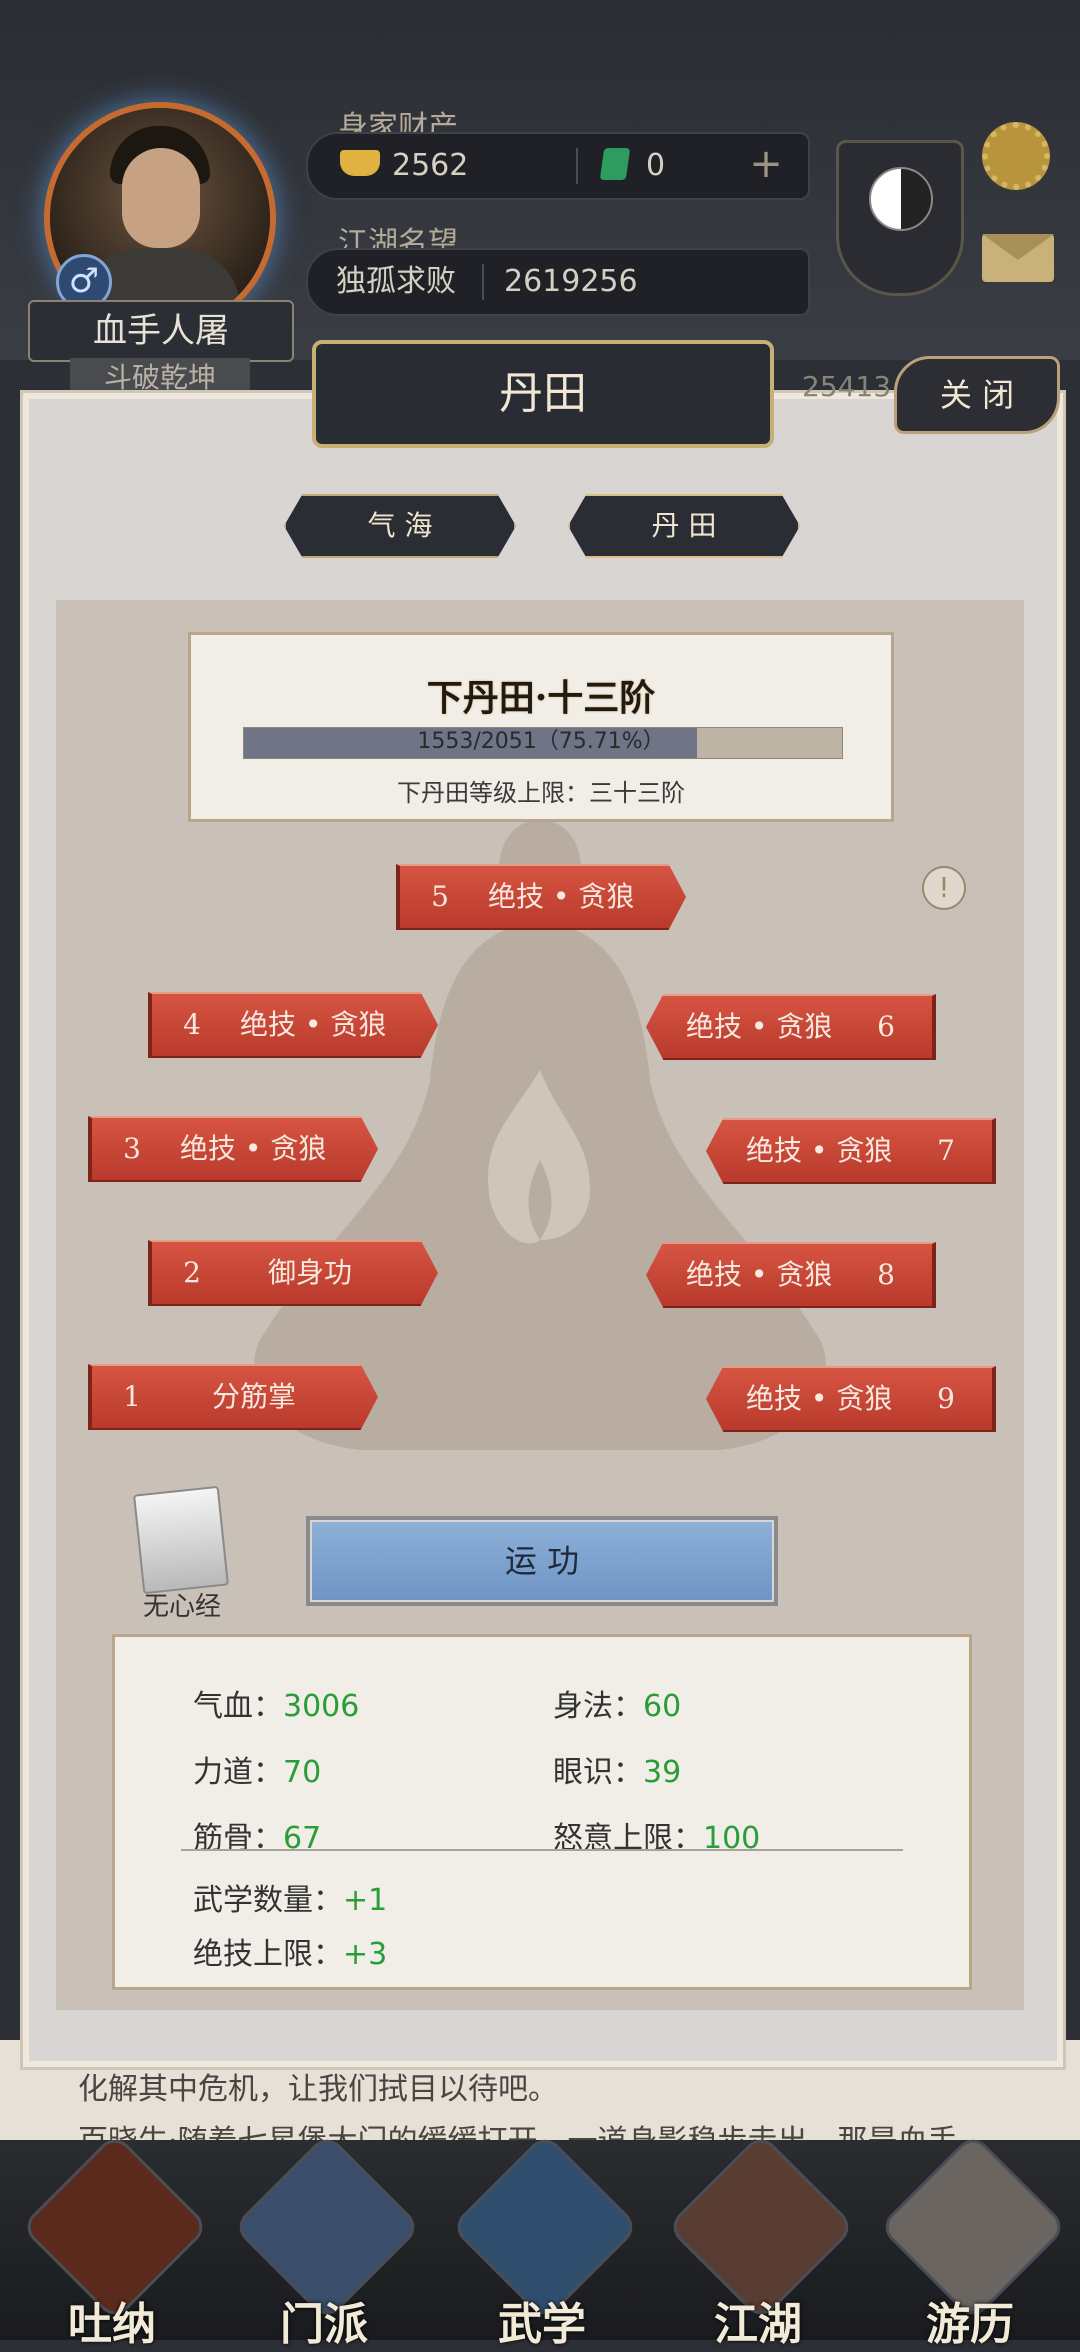 The image size is (1080, 2352). Describe the element at coordinates (112, 2324) in the screenshot. I see `nav-label: 吐纳` at that location.